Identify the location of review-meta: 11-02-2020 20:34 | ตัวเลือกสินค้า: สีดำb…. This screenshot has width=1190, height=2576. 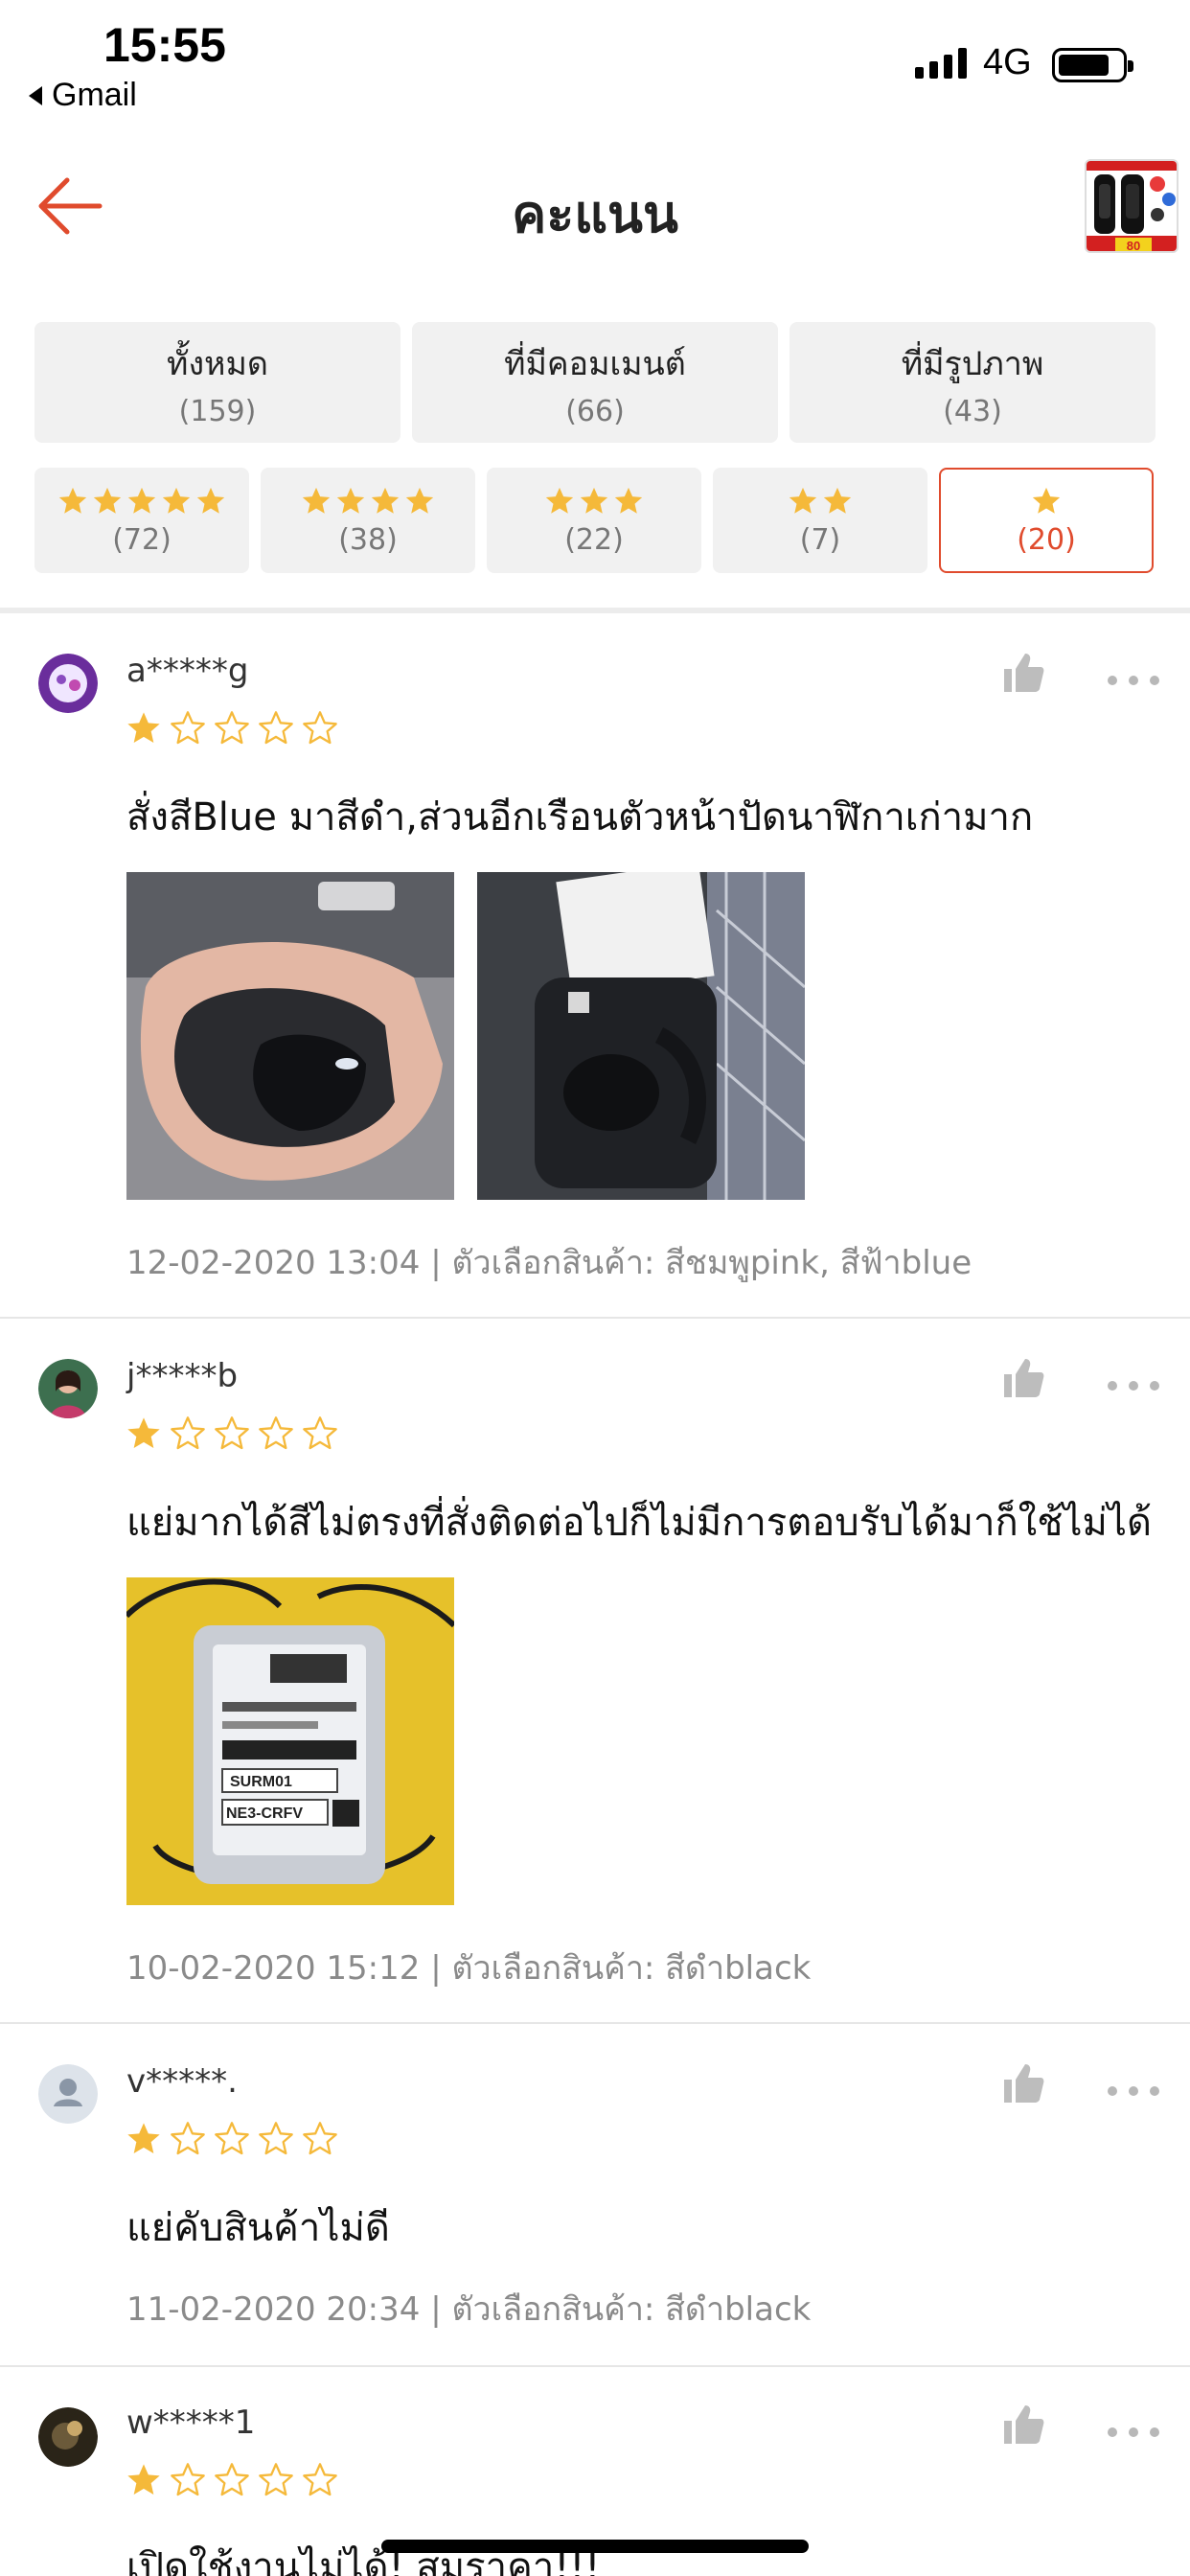
(469, 2309).